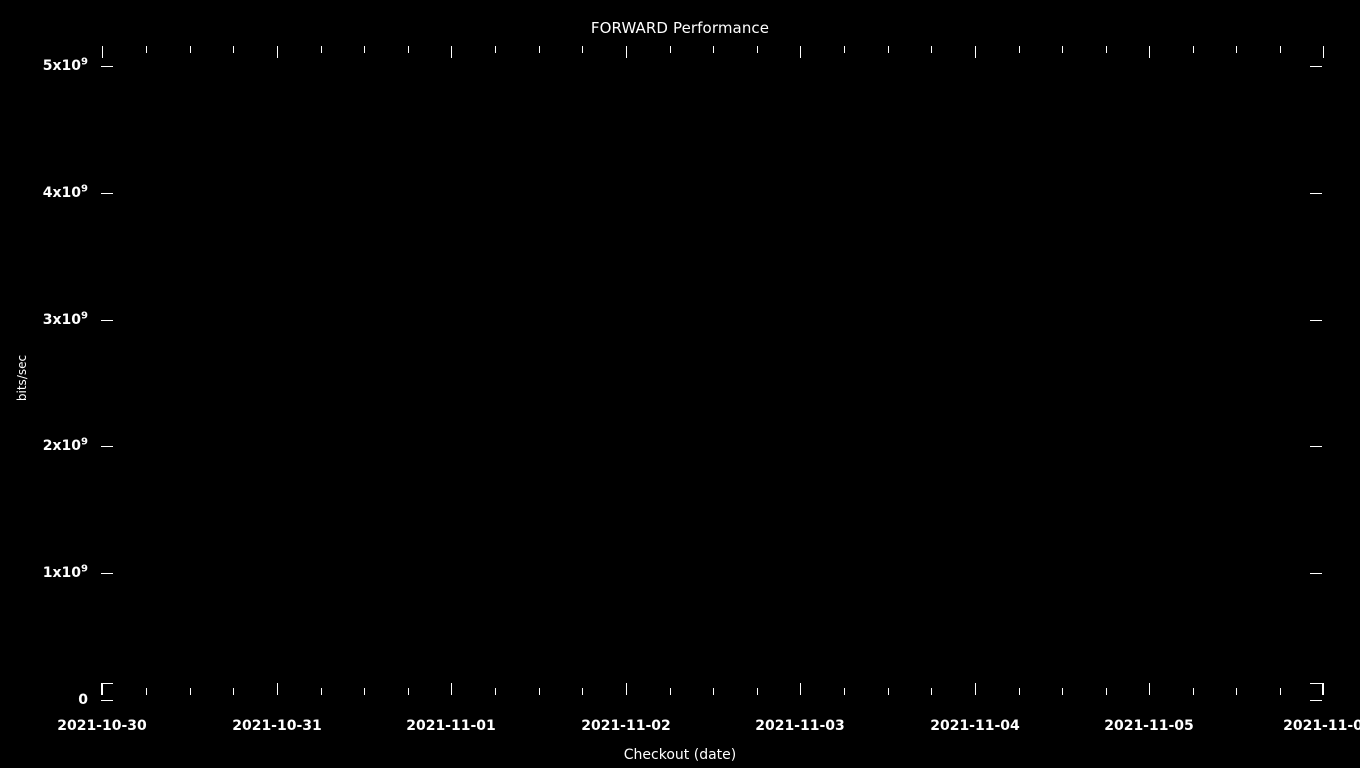 The width and height of the screenshot is (1360, 768). Describe the element at coordinates (65, 192) in the screenshot. I see `y-axis-tick-label: 4x109` at that location.